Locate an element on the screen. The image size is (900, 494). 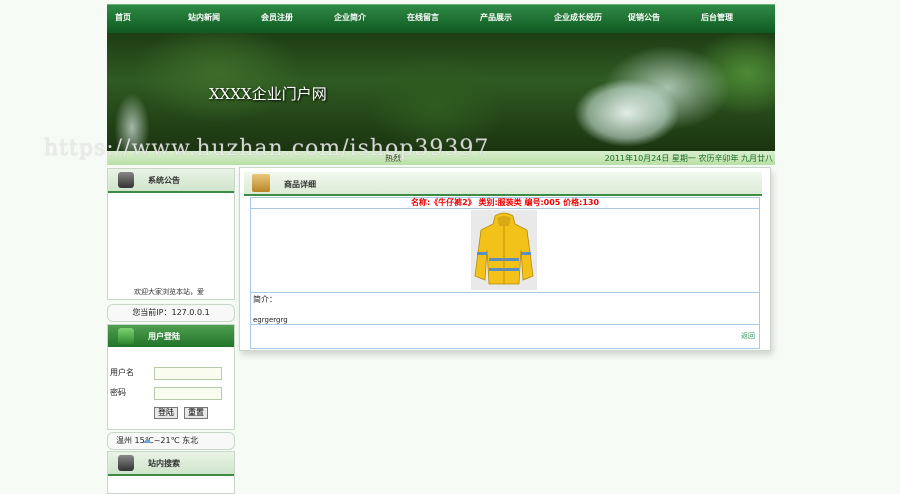
login-header: 用户登陆 is located at coordinates (171, 336).